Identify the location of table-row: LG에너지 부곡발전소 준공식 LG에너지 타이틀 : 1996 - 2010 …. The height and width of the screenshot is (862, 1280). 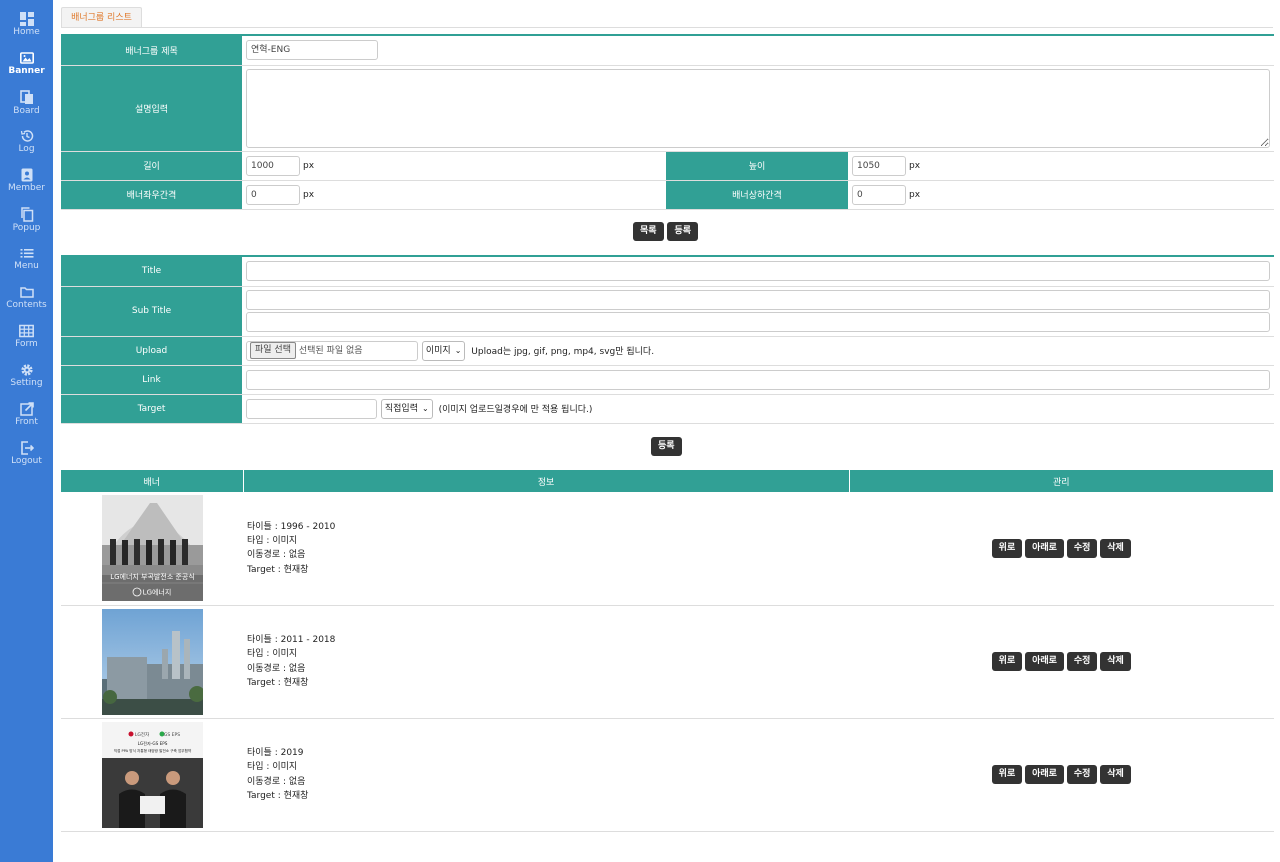
(667, 549).